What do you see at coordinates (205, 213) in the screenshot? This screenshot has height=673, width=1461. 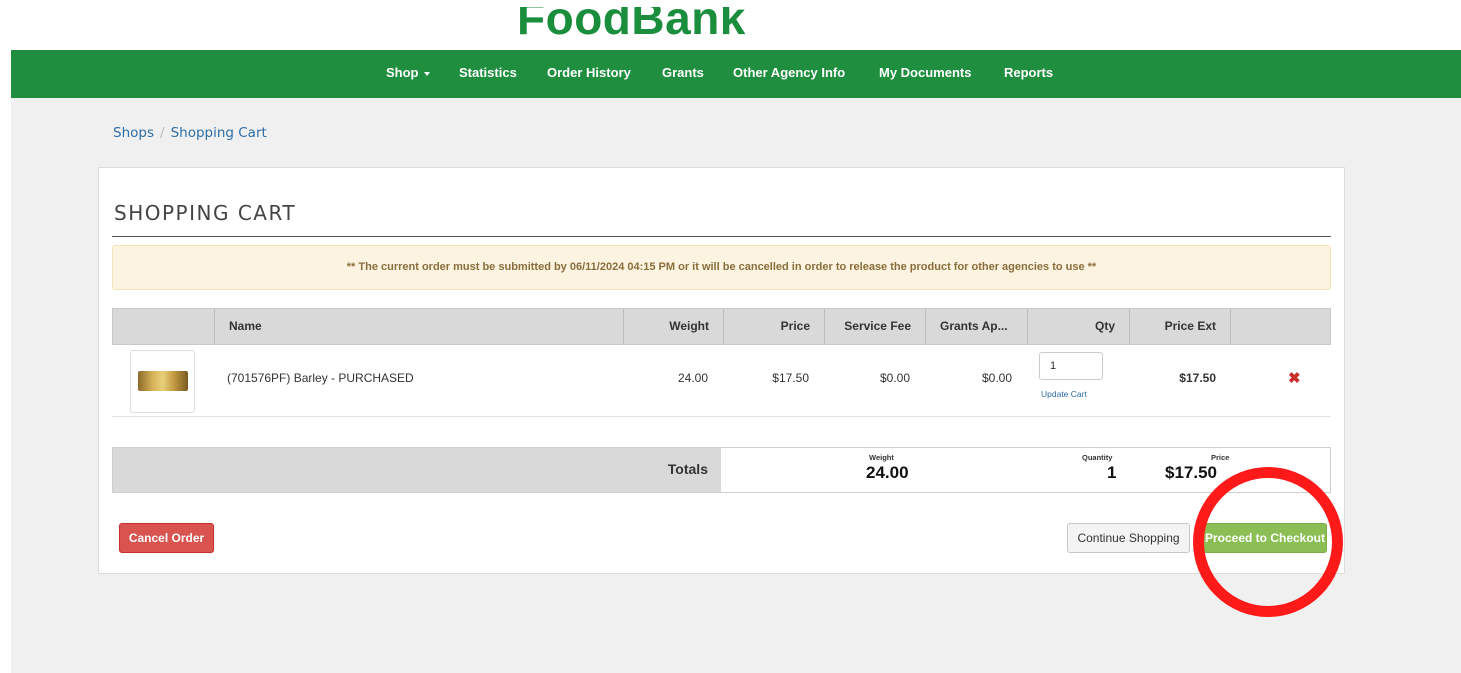 I see `page-title: SHOPPING CART` at bounding box center [205, 213].